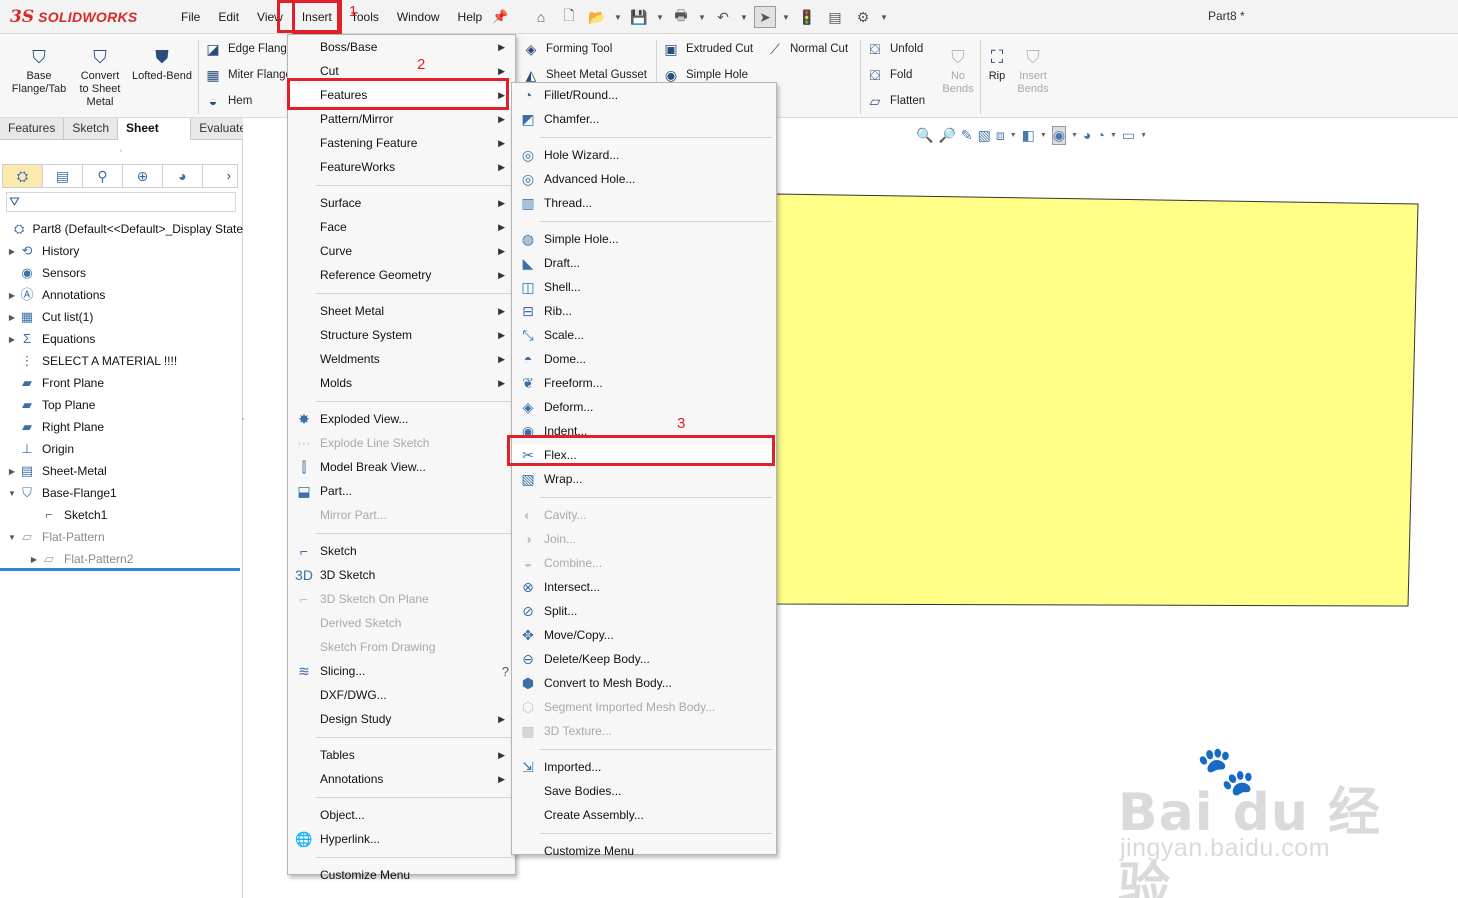 The height and width of the screenshot is (898, 1458). What do you see at coordinates (863, 17) in the screenshot?
I see `options-gear-icon: ⚙` at bounding box center [863, 17].